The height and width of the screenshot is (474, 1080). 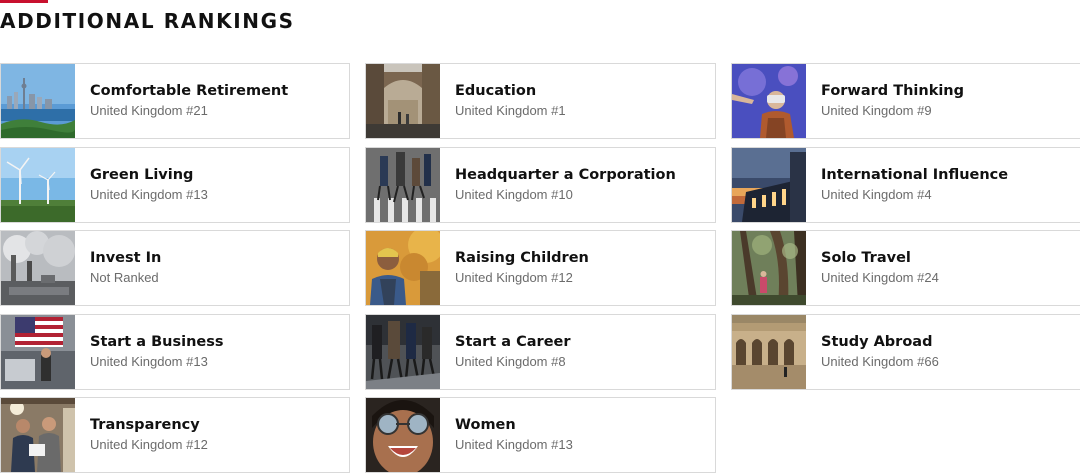 I want to click on university-colonnade-image, so click(x=769, y=351).